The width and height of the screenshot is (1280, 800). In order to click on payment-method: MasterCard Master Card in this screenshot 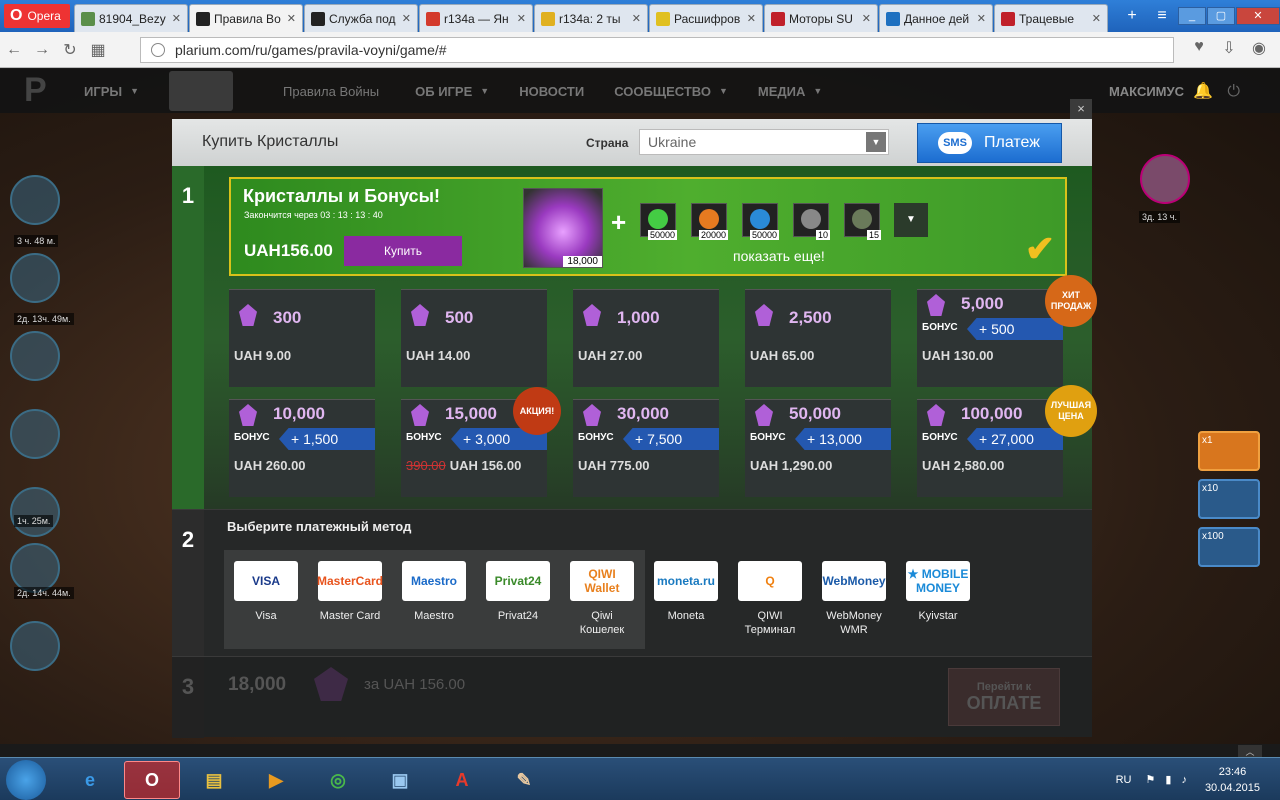, I will do `click(350, 592)`.